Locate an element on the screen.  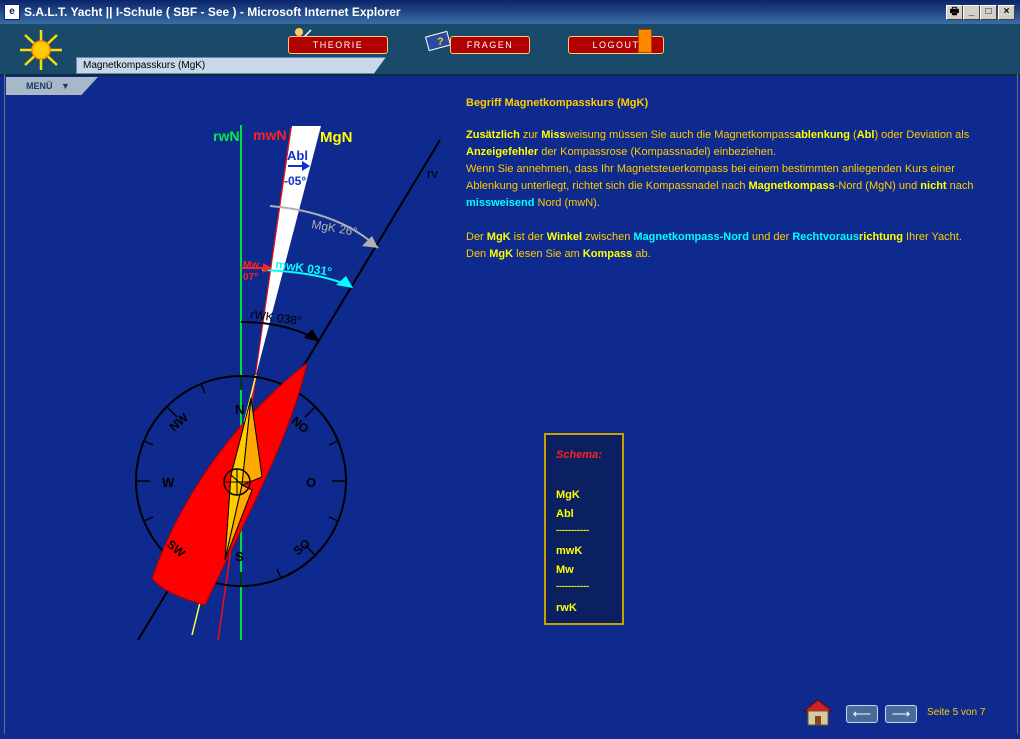
p2-t5: zwischen is located at coordinates (608, 237).